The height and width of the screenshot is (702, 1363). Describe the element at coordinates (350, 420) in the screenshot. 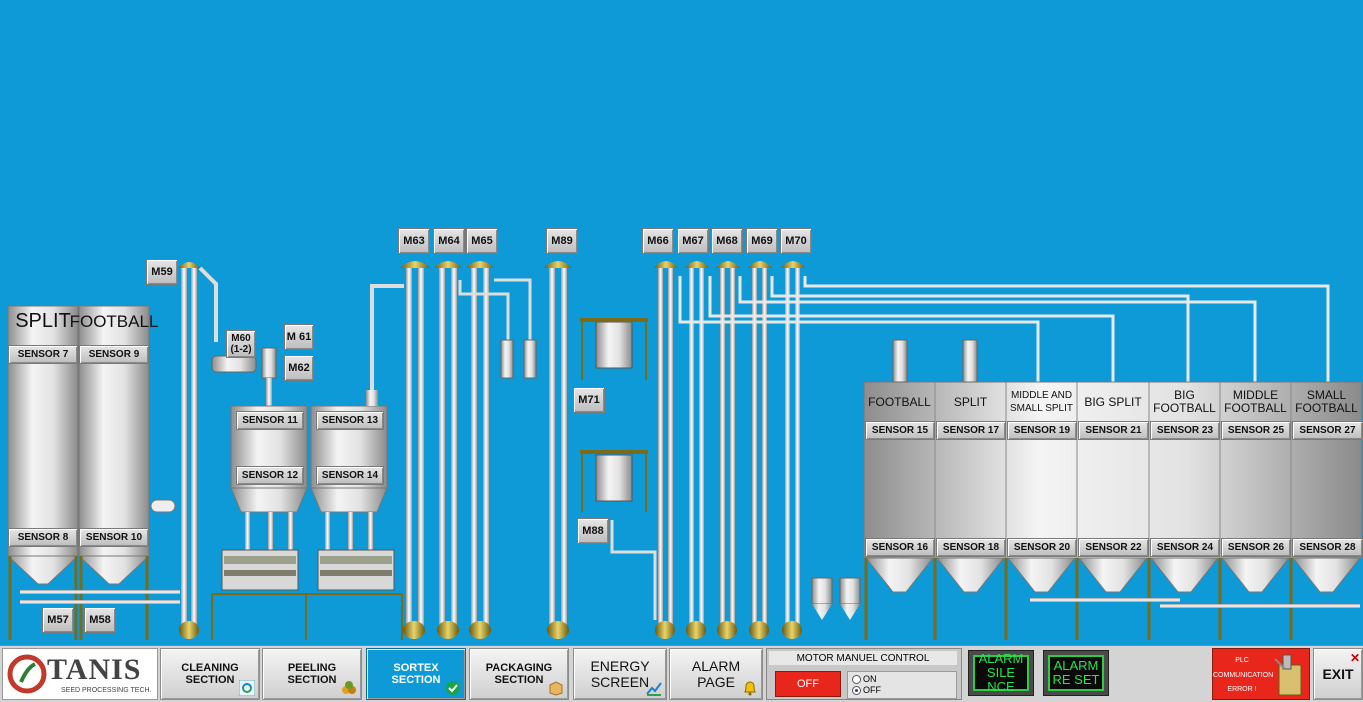

I see `sensor-13: SENSOR 13` at that location.